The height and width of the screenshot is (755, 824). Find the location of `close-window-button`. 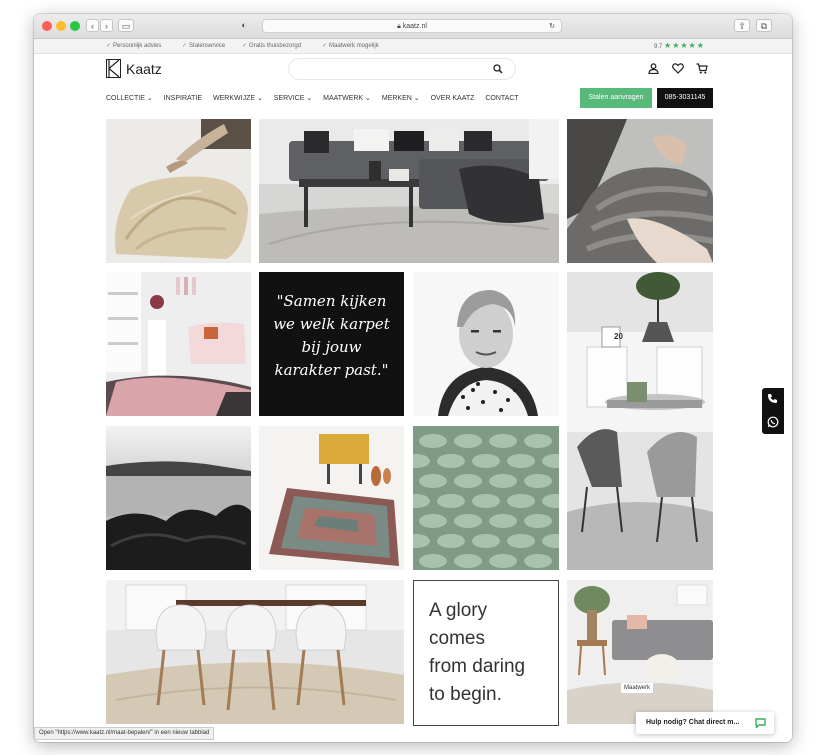

close-window-button is located at coordinates (47, 26).